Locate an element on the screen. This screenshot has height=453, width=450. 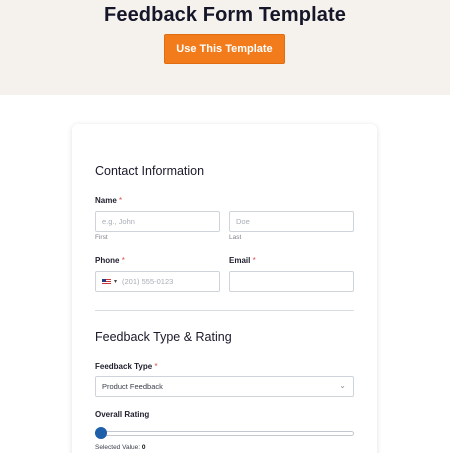
rating-slider-track is located at coordinates (224, 433).